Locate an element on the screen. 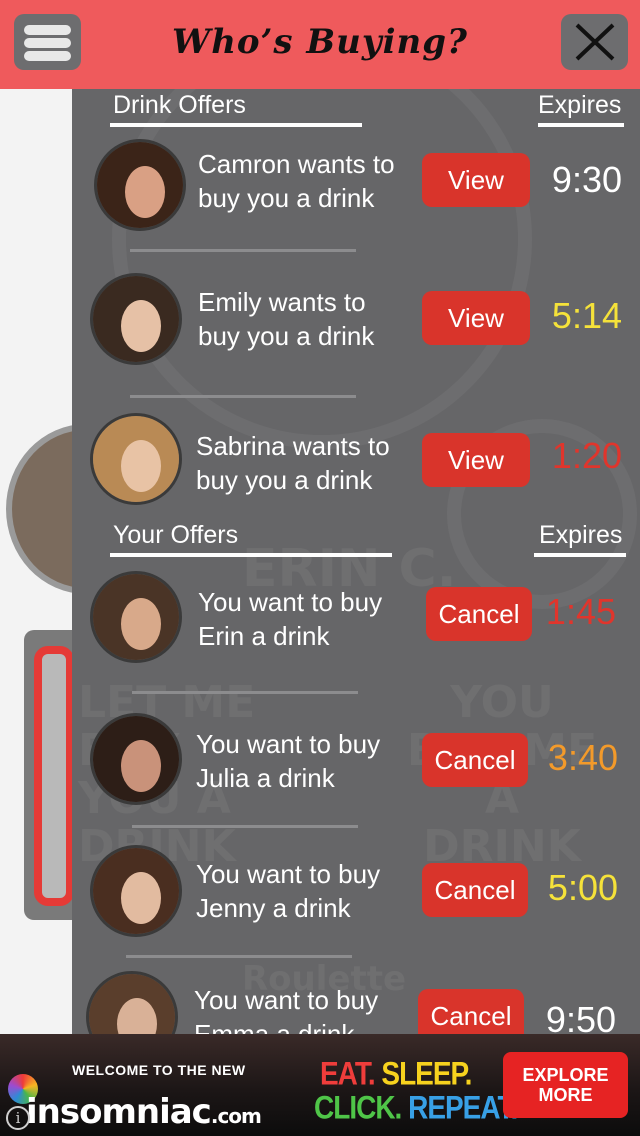 This screenshot has height=1136, width=640. drink-offers-heading: Drink Offers is located at coordinates (179, 105).